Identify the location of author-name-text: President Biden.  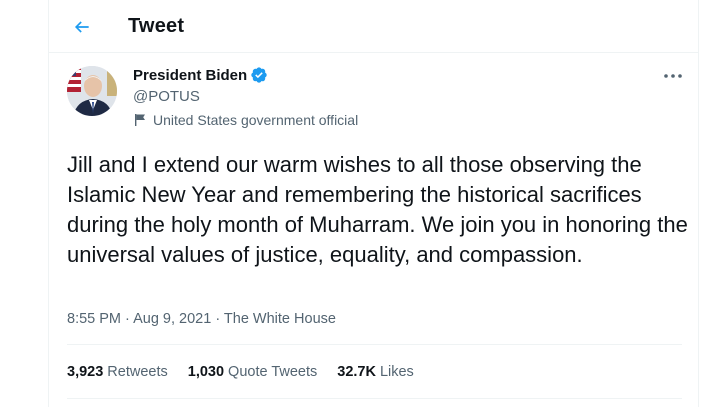
(190, 75).